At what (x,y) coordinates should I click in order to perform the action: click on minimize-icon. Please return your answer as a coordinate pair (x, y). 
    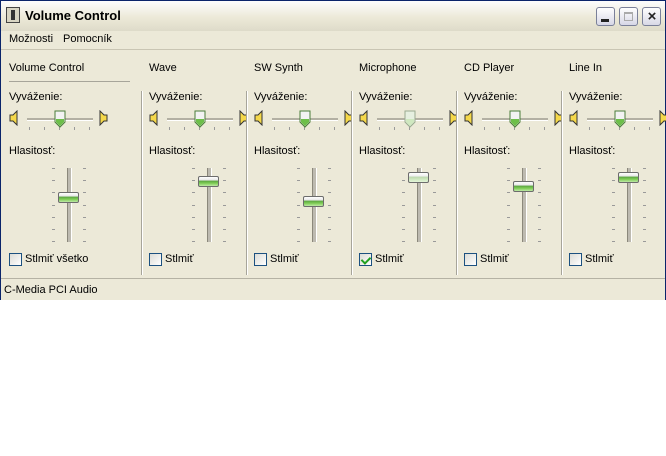
    Looking at the image, I should click on (605, 20).